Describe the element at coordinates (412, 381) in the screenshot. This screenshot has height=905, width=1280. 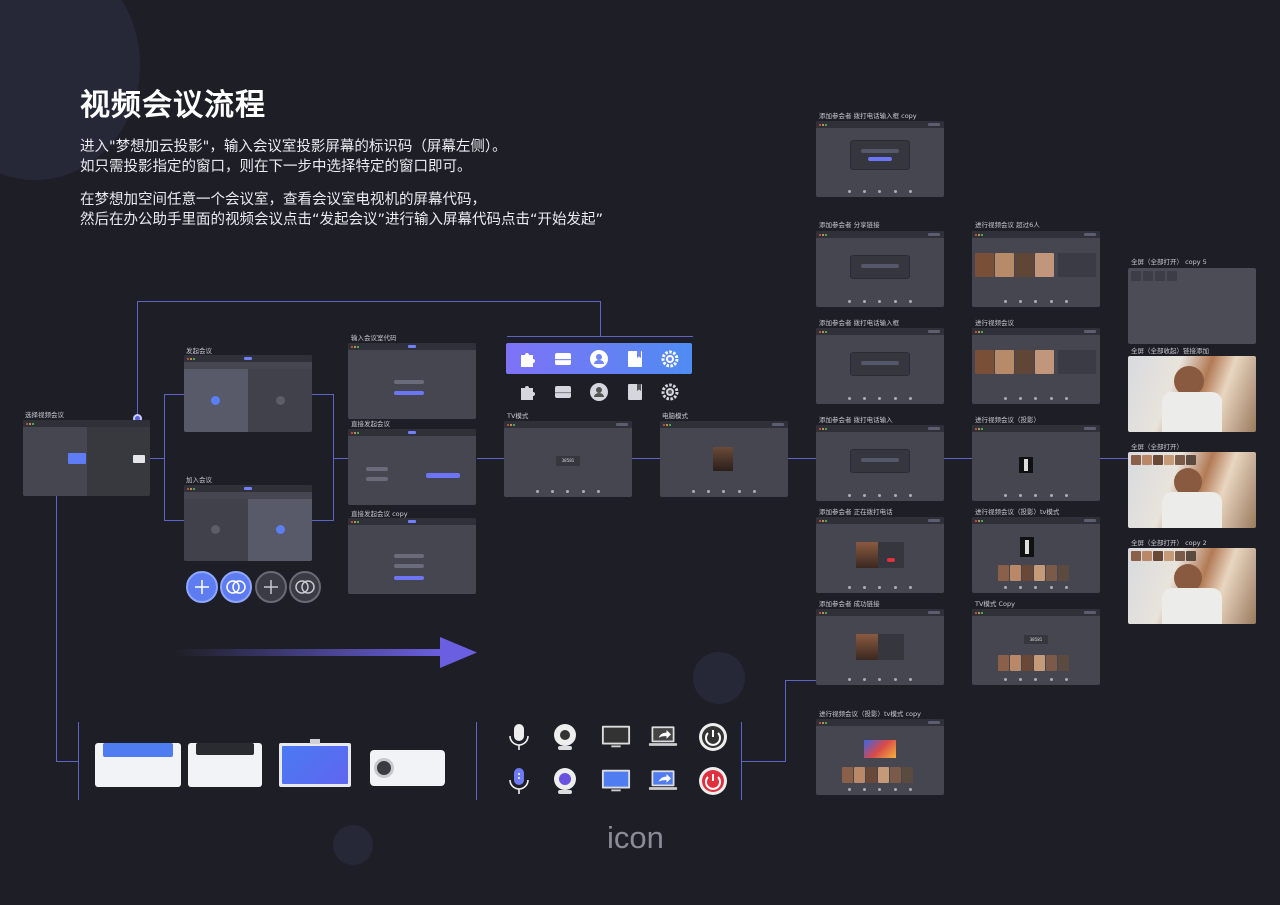
I see `screen-input-code` at that location.